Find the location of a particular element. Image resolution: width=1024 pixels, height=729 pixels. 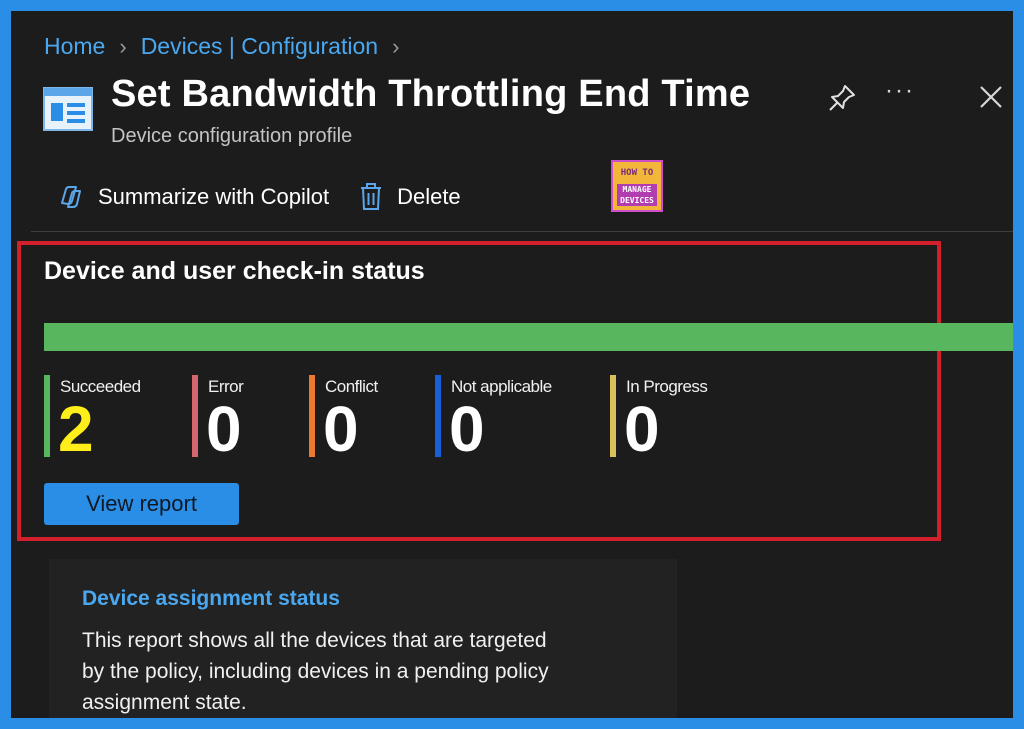

trash-icon is located at coordinates (371, 196).